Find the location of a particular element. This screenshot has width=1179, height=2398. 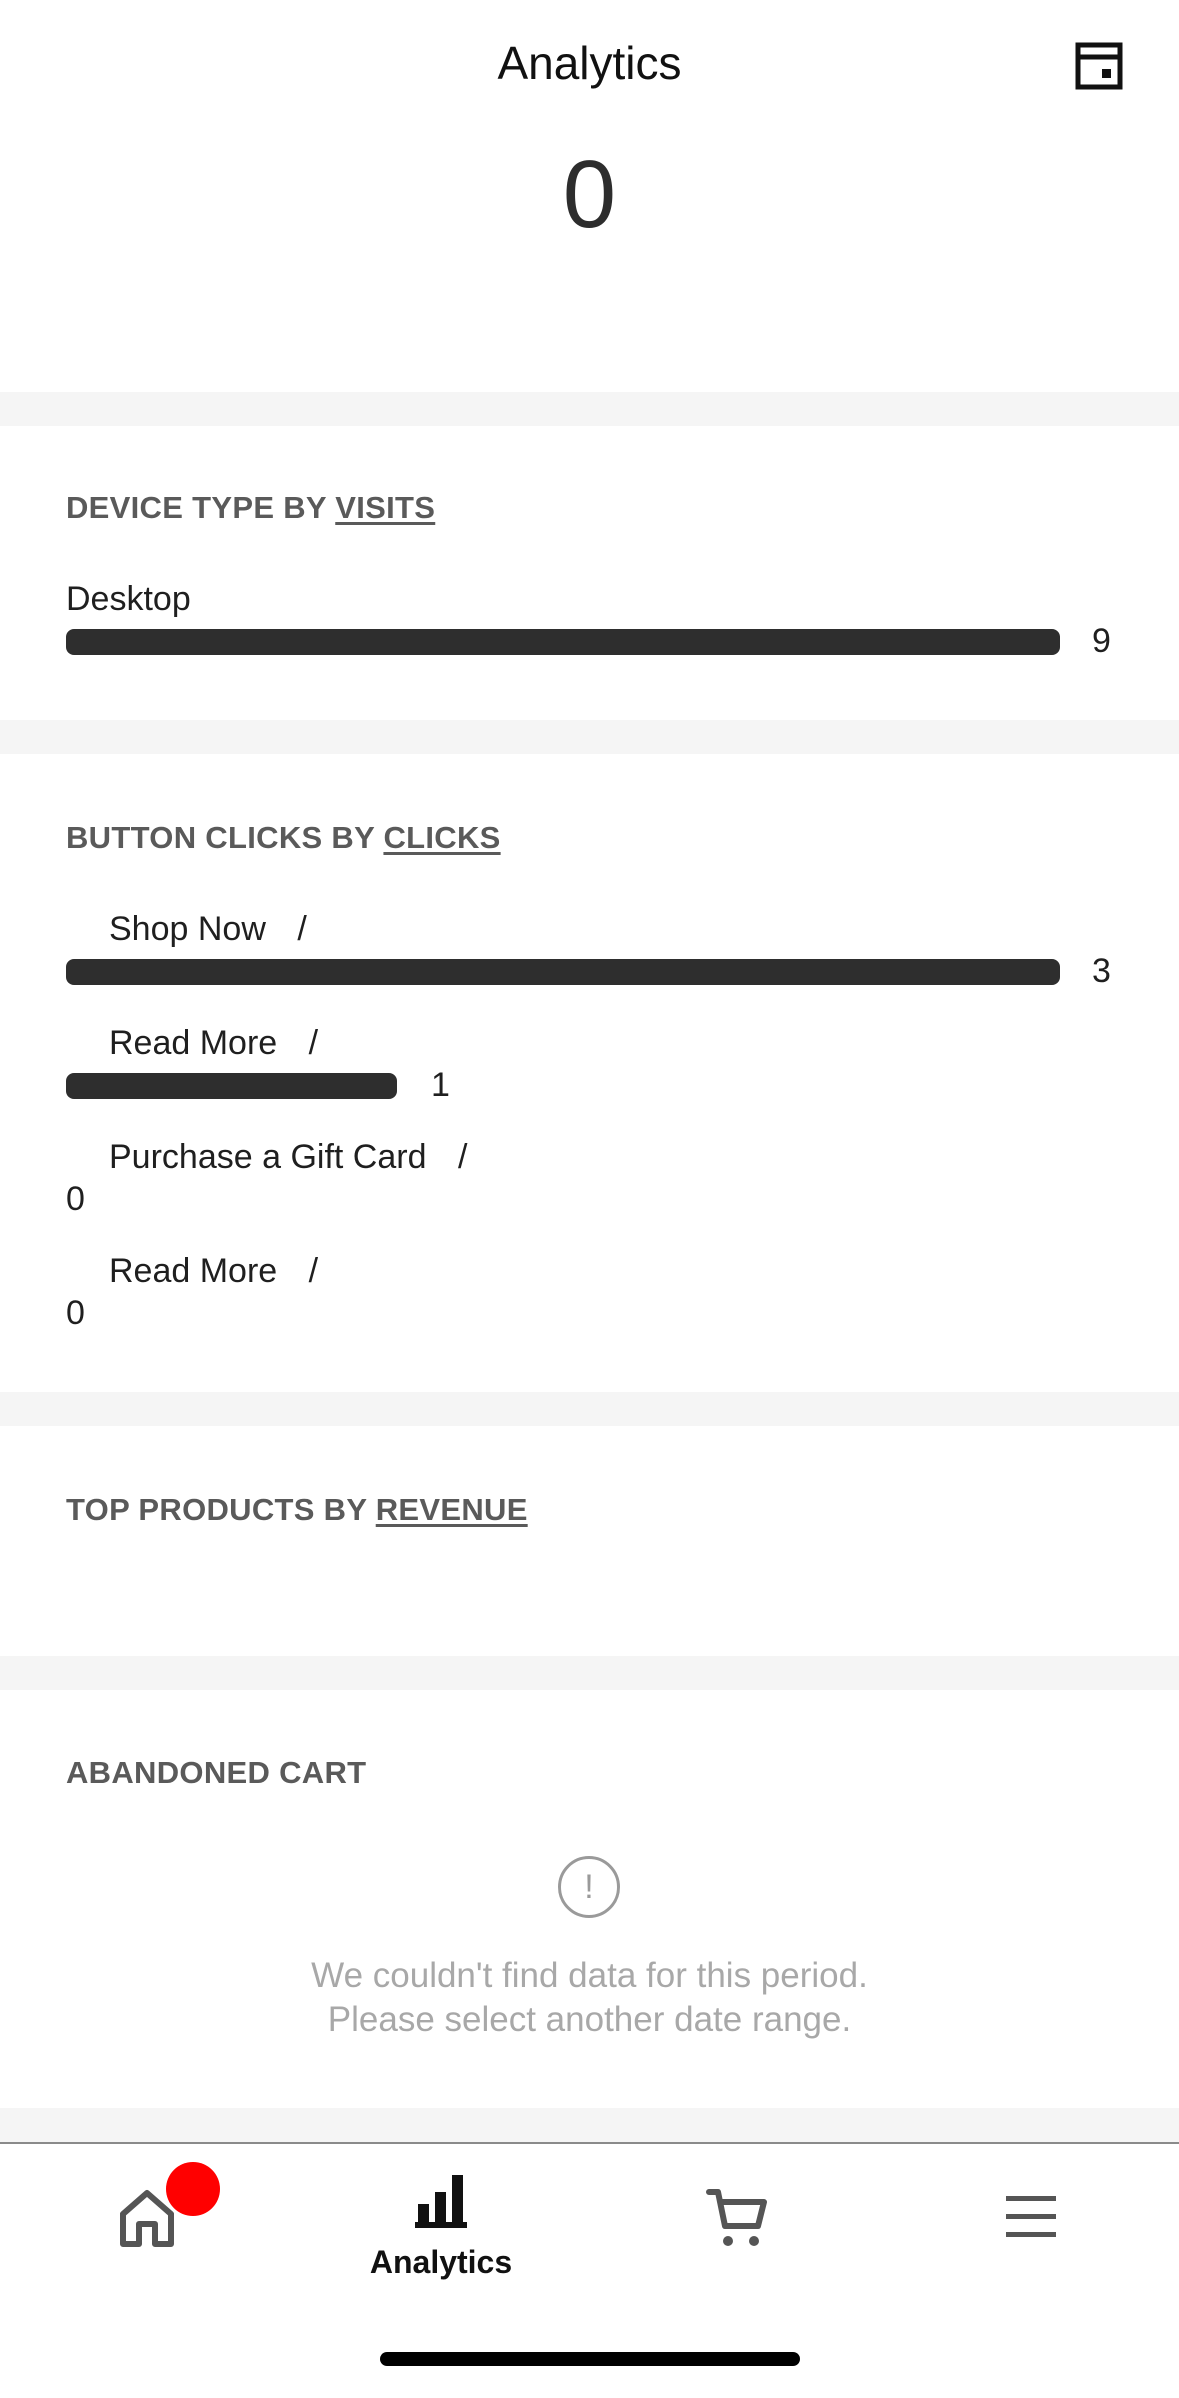

clicks-metric-link: CLICKS is located at coordinates (441, 837).